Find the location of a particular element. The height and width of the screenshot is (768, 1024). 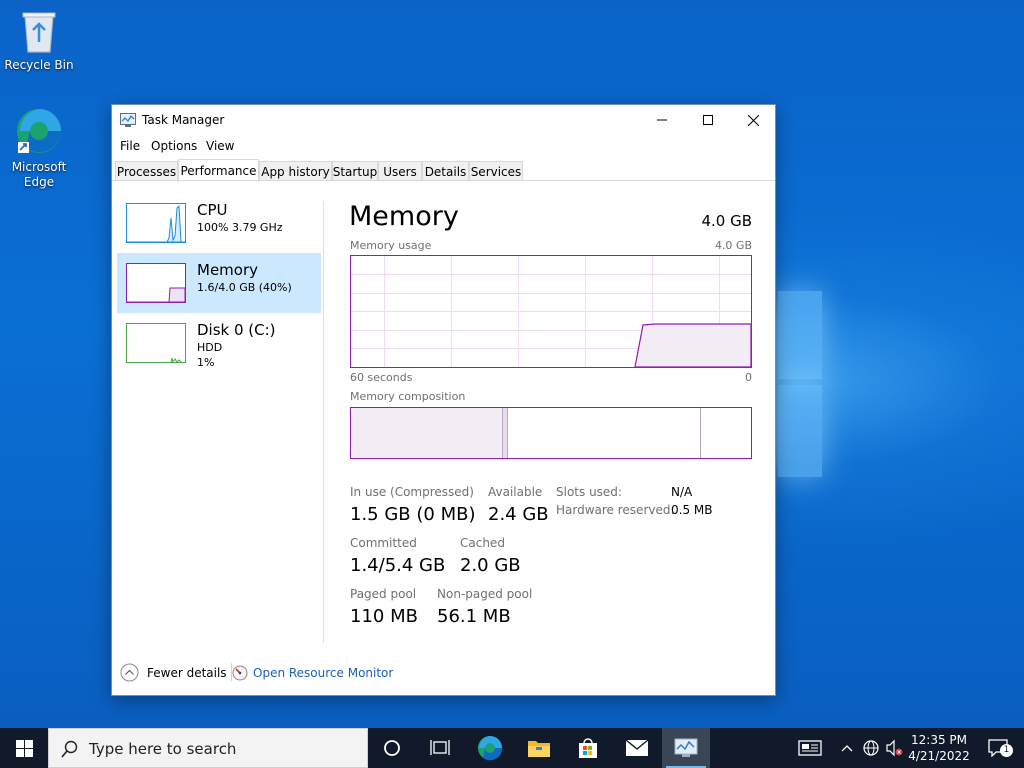

notification-count: 1 is located at coordinates (1006, 750).